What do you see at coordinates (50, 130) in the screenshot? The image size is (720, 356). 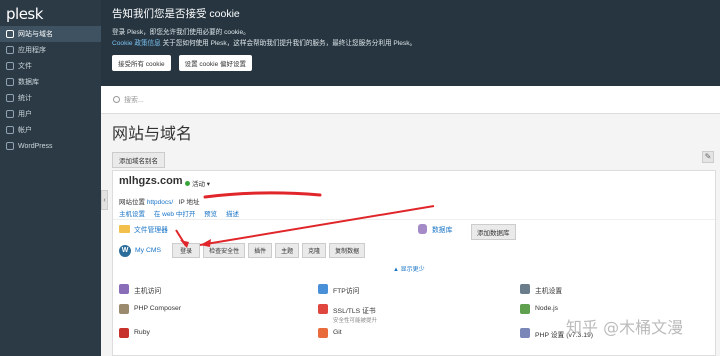 I see `sidebar-item-account: 帐户` at bounding box center [50, 130].